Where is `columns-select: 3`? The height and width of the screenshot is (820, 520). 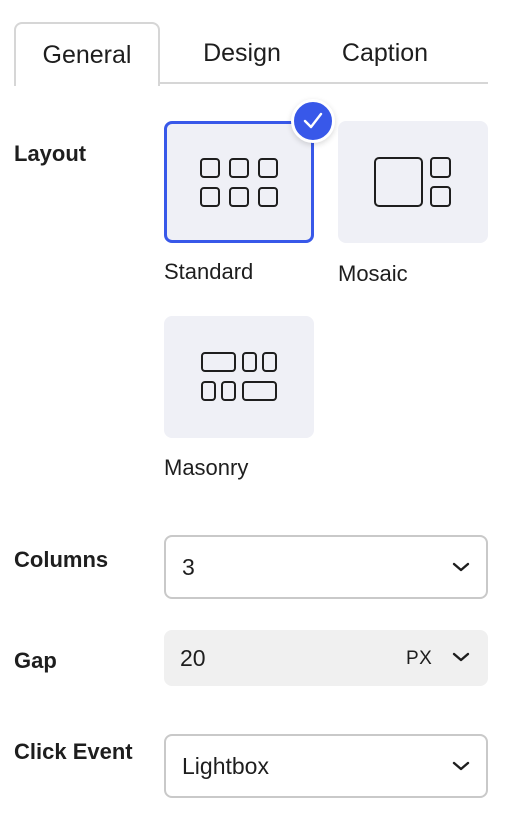 columns-select: 3 is located at coordinates (326, 567).